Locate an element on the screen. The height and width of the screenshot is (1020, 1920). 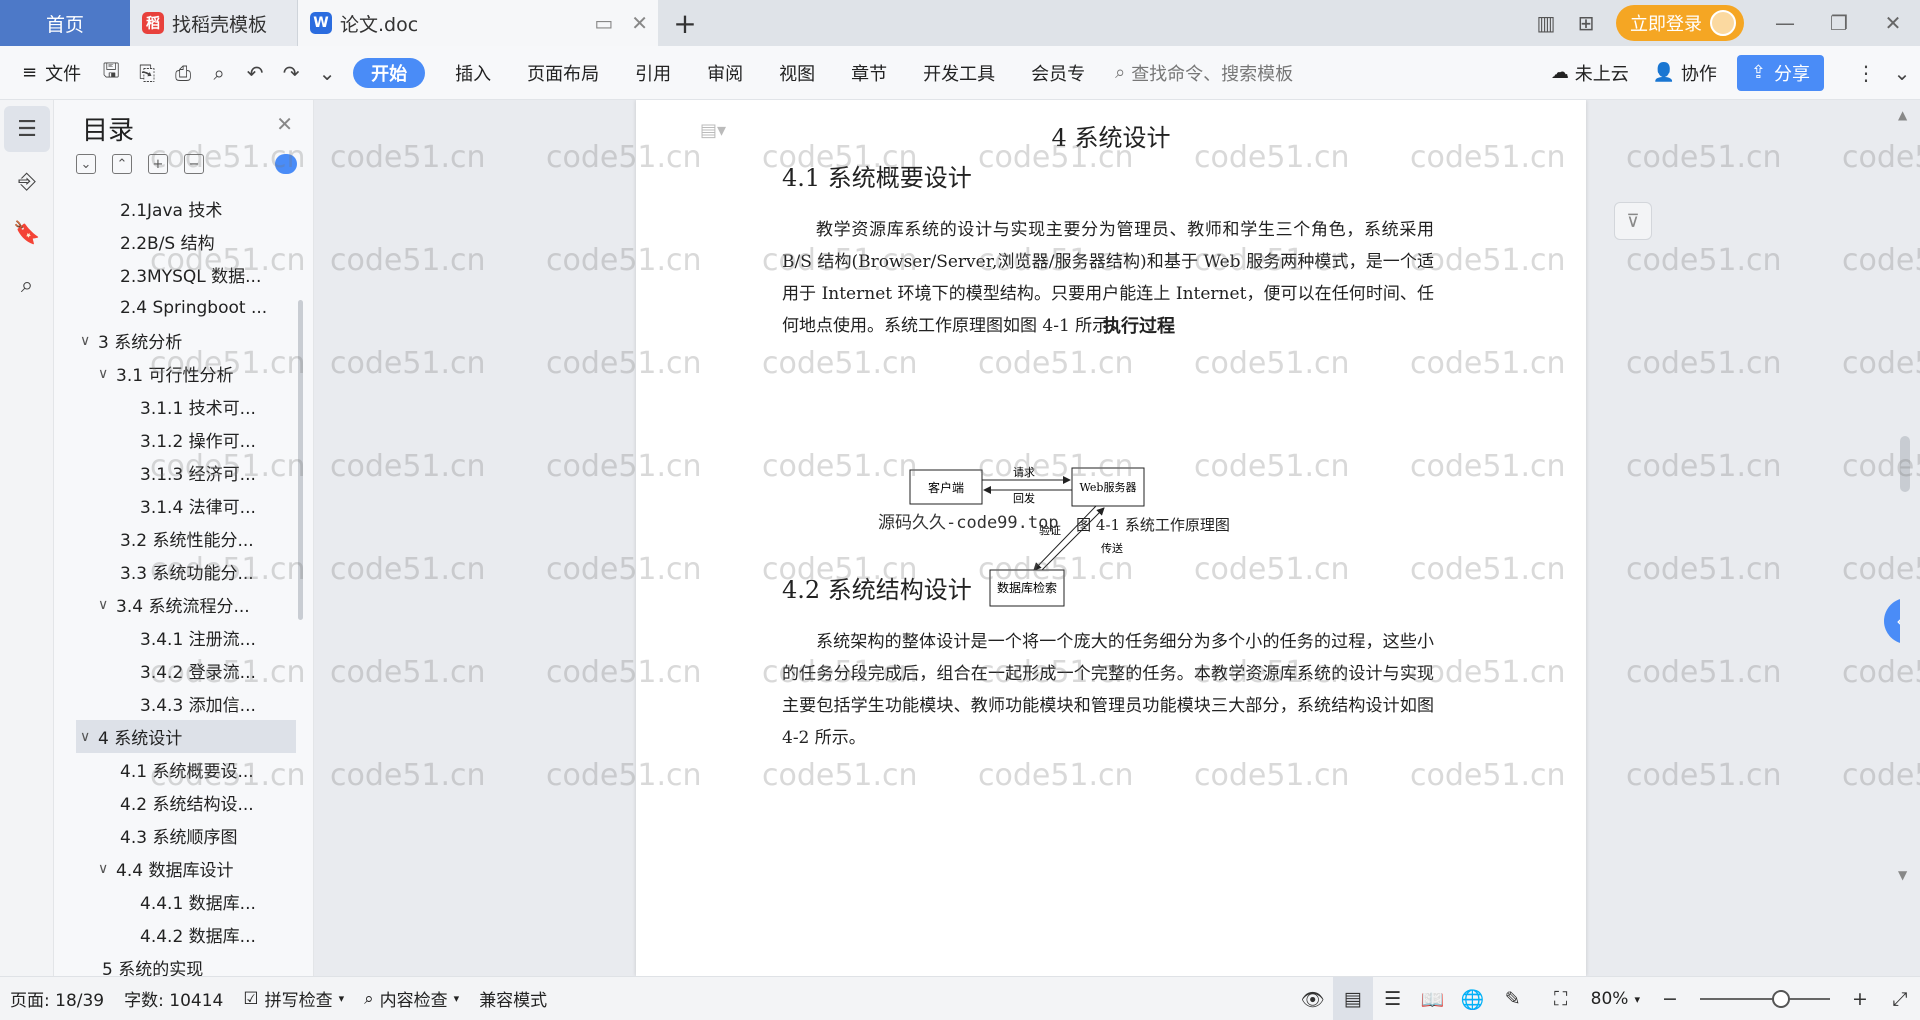
restore-icon: ❐ is located at coordinates (1839, 23).